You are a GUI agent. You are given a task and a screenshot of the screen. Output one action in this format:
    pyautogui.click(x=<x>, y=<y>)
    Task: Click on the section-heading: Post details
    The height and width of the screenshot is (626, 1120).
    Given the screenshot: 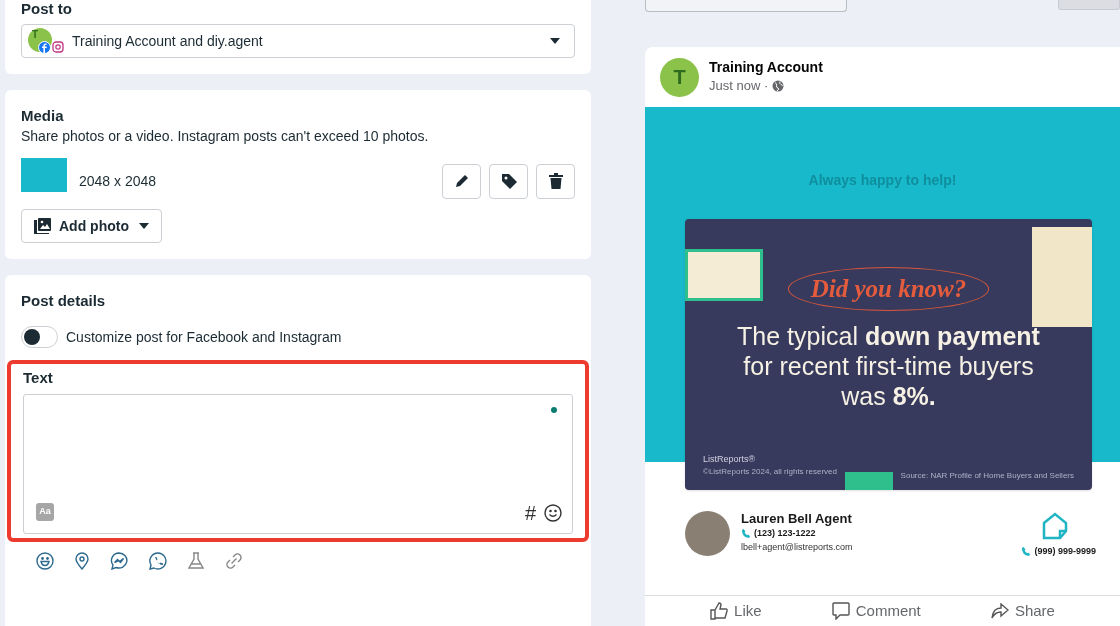 What is the action you would take?
    pyautogui.click(x=63, y=301)
    